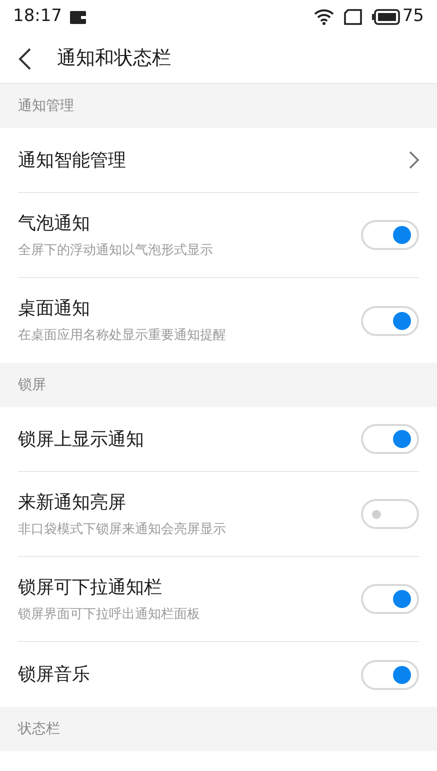 The height and width of the screenshot is (771, 437). What do you see at coordinates (218, 385) in the screenshot?
I see `section-header: 锁屏` at bounding box center [218, 385].